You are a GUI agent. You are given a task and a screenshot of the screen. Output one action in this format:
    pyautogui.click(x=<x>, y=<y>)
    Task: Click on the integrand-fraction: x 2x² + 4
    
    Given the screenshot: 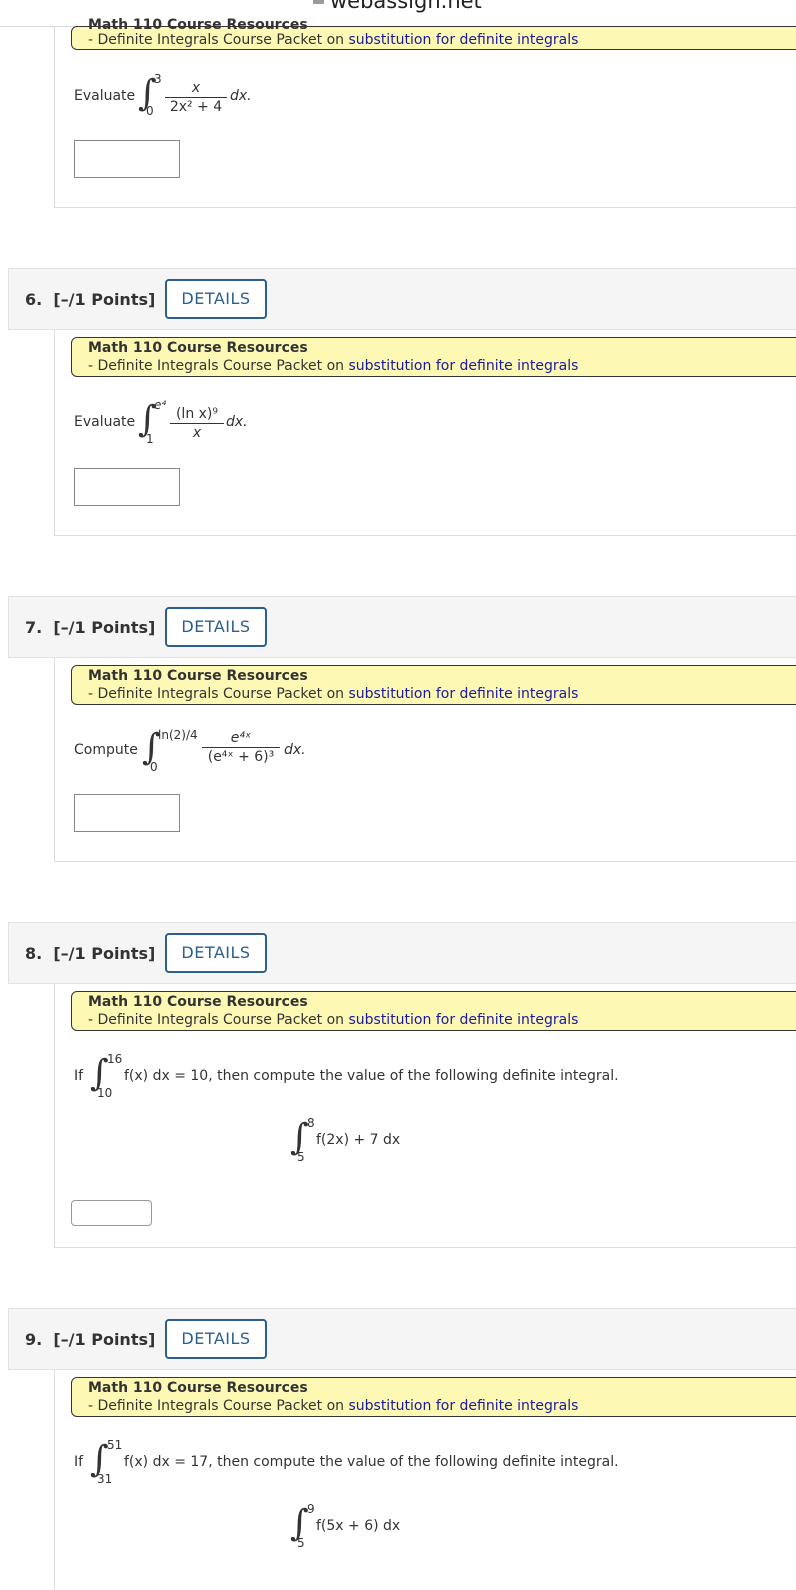 What is the action you would take?
    pyautogui.click(x=196, y=97)
    